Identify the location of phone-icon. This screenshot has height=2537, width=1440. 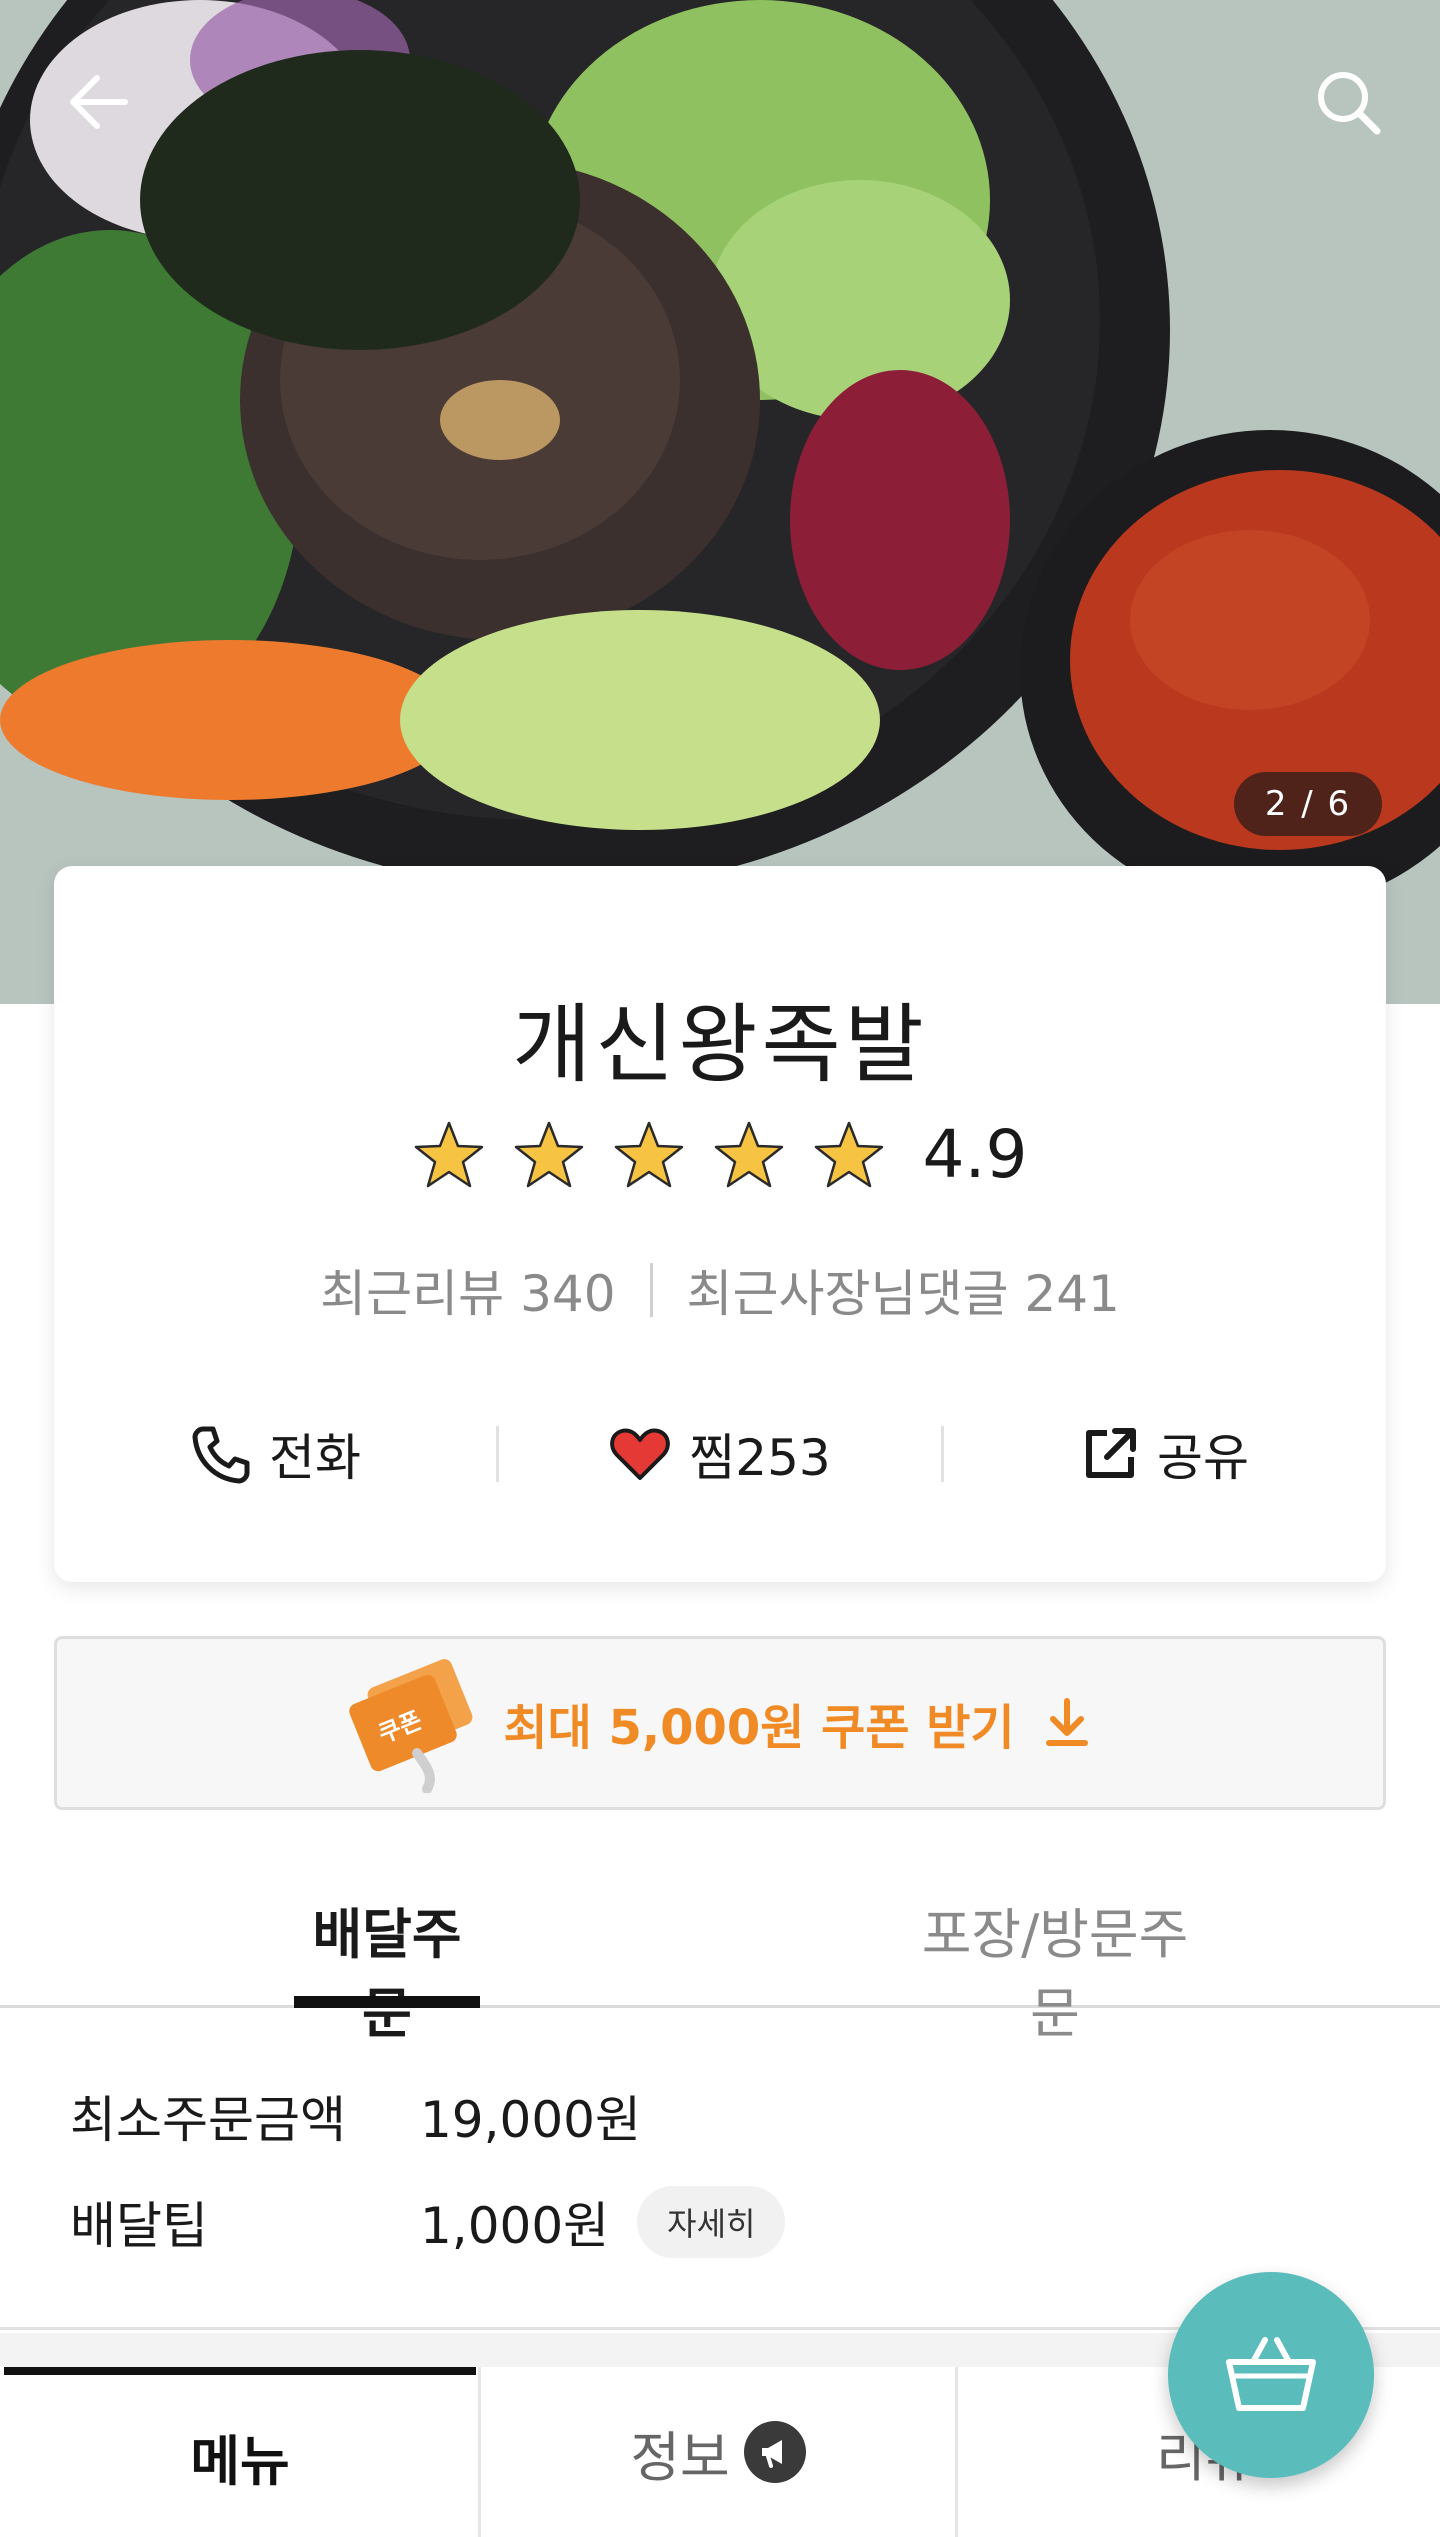
(221, 1455).